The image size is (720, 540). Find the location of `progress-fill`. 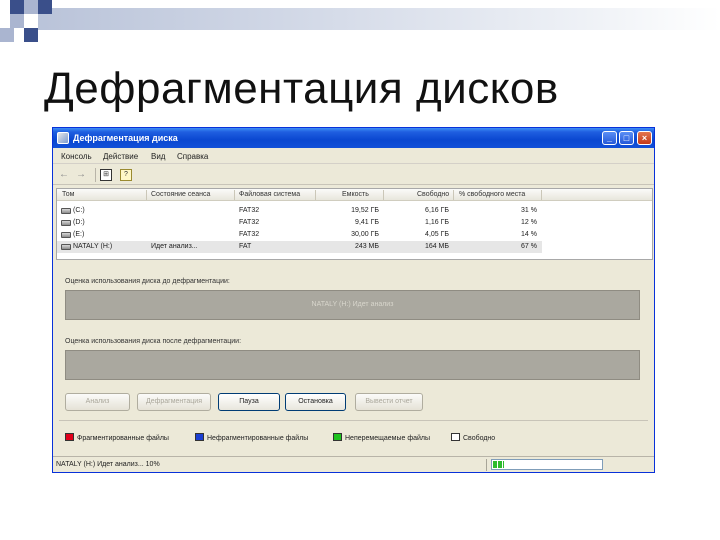

progress-fill is located at coordinates (498, 464).